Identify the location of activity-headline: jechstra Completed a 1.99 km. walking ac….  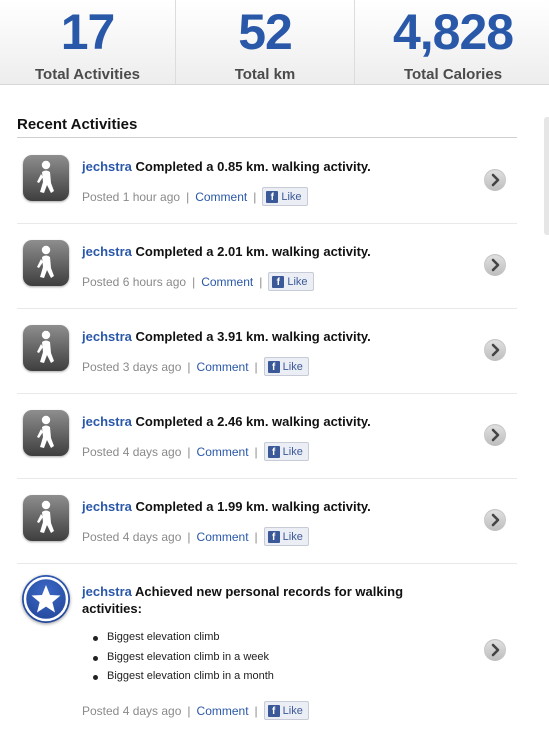
(272, 506).